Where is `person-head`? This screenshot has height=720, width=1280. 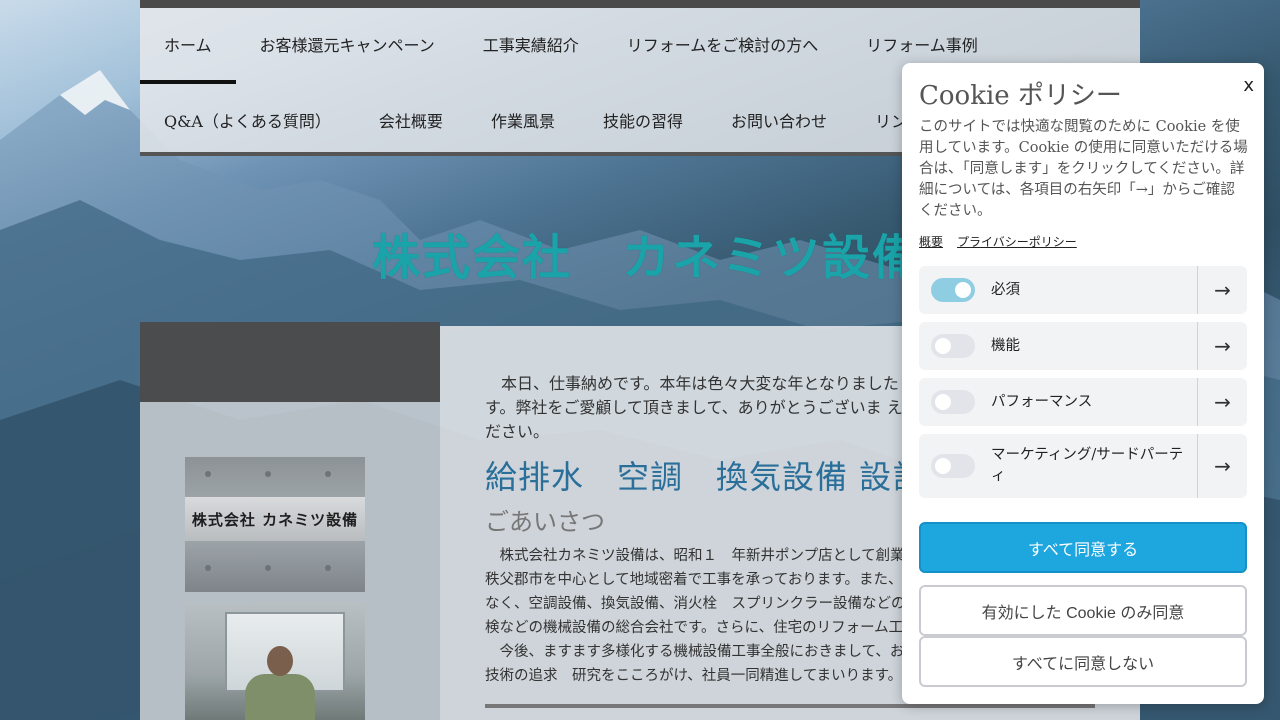 person-head is located at coordinates (280, 661).